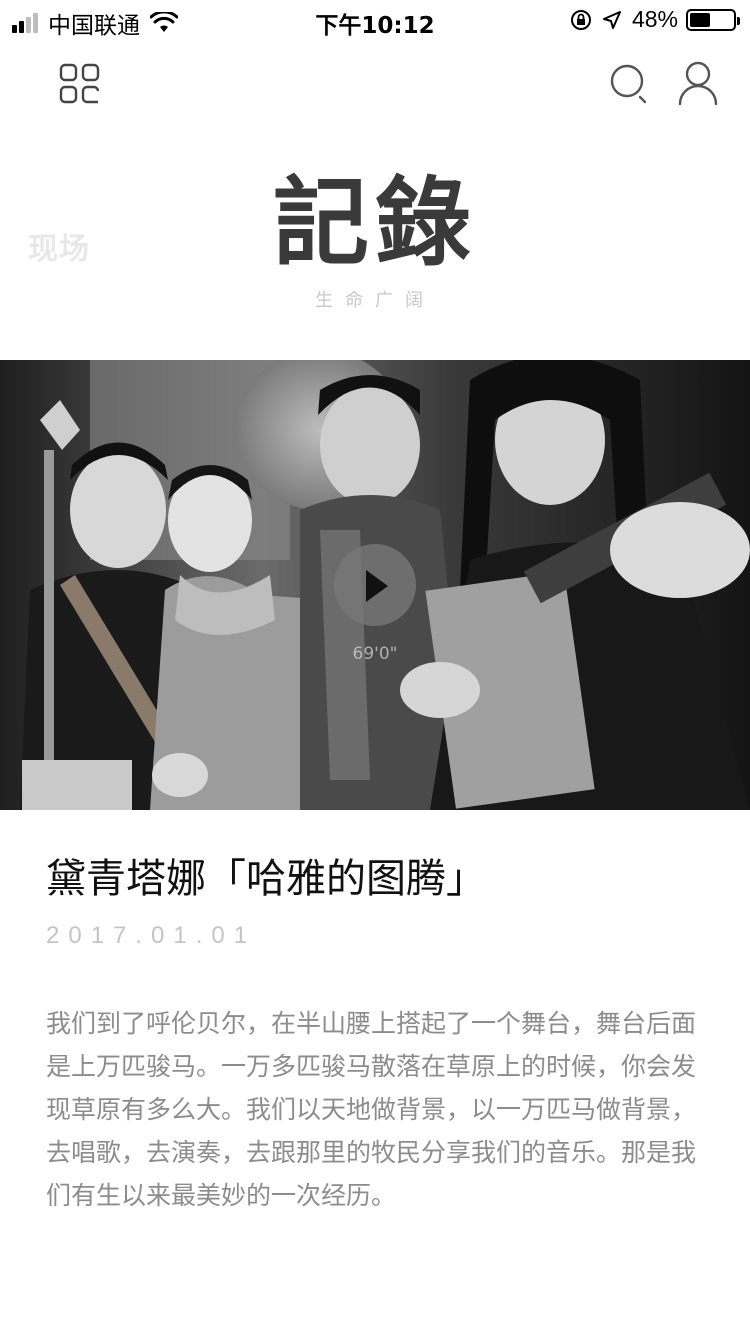 This screenshot has width=750, height=1334. I want to click on article-date: 2017.01.01, so click(151, 935).